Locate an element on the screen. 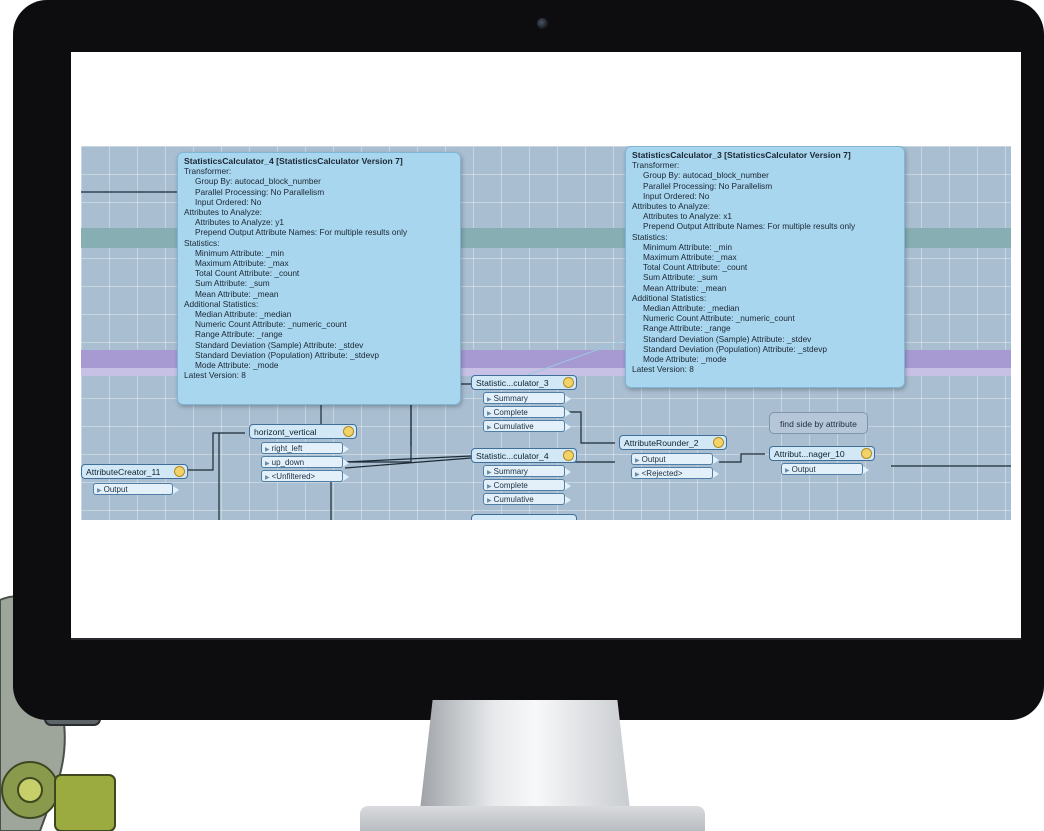 The height and width of the screenshot is (831, 1044). output-port: ▶ <Unfiltered> is located at coordinates (305, 476).